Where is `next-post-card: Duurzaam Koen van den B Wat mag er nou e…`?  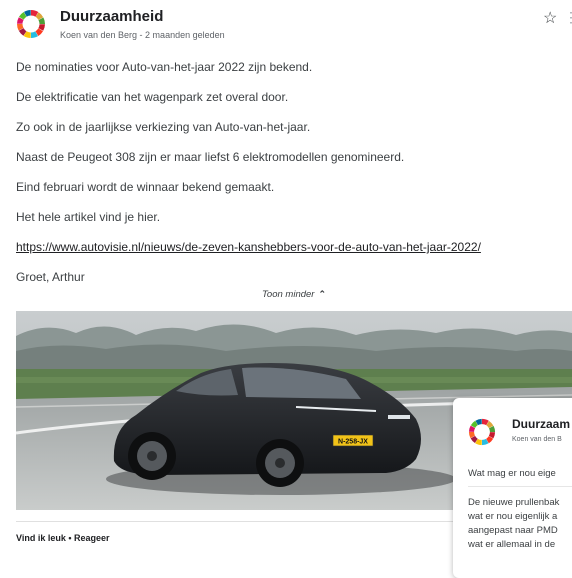 next-post-card: Duurzaam Koen van den B Wat mag er nou e… is located at coordinates (512, 488).